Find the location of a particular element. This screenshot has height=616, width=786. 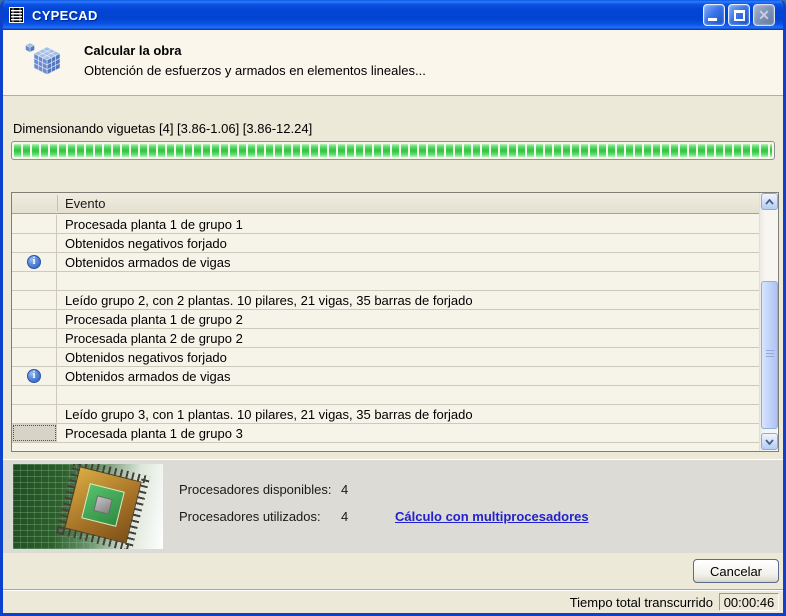

vertical-scrollbar is located at coordinates (768, 322).